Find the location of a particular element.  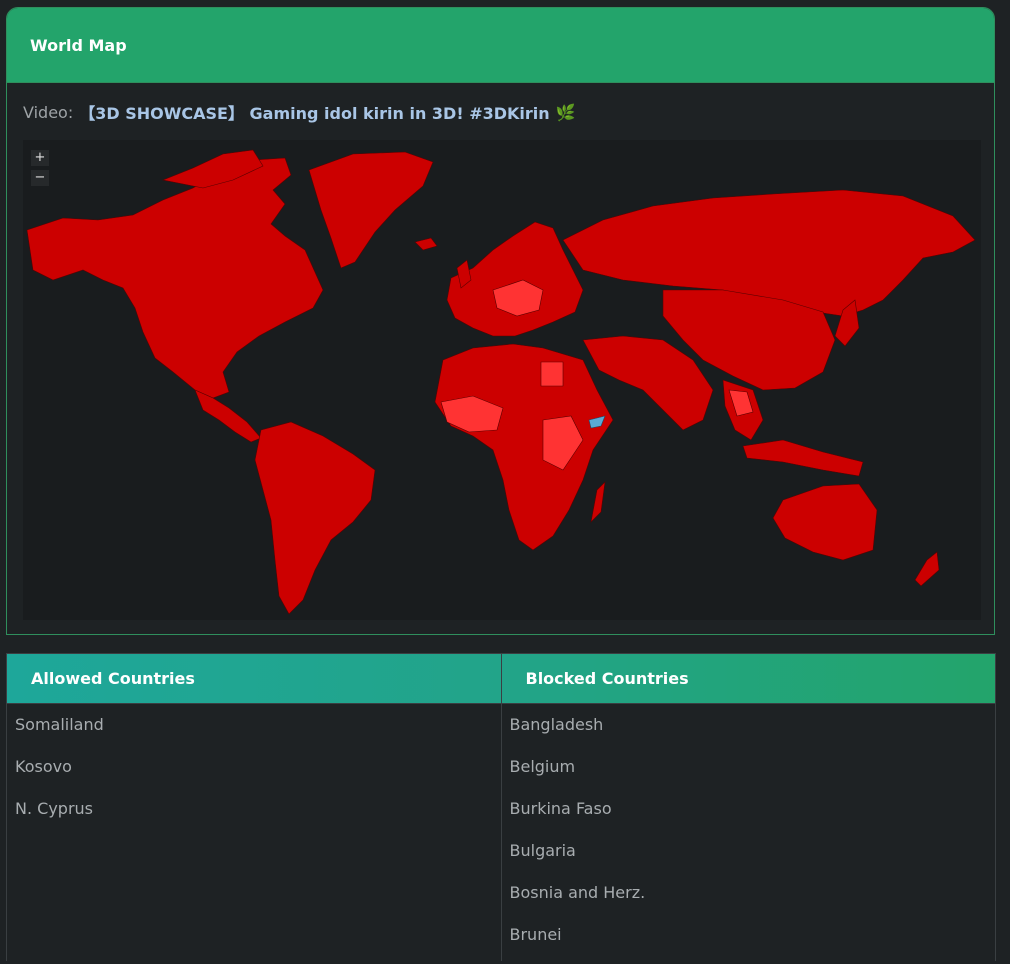

allowed-countries-title: Allowed Countries is located at coordinates (113, 678).